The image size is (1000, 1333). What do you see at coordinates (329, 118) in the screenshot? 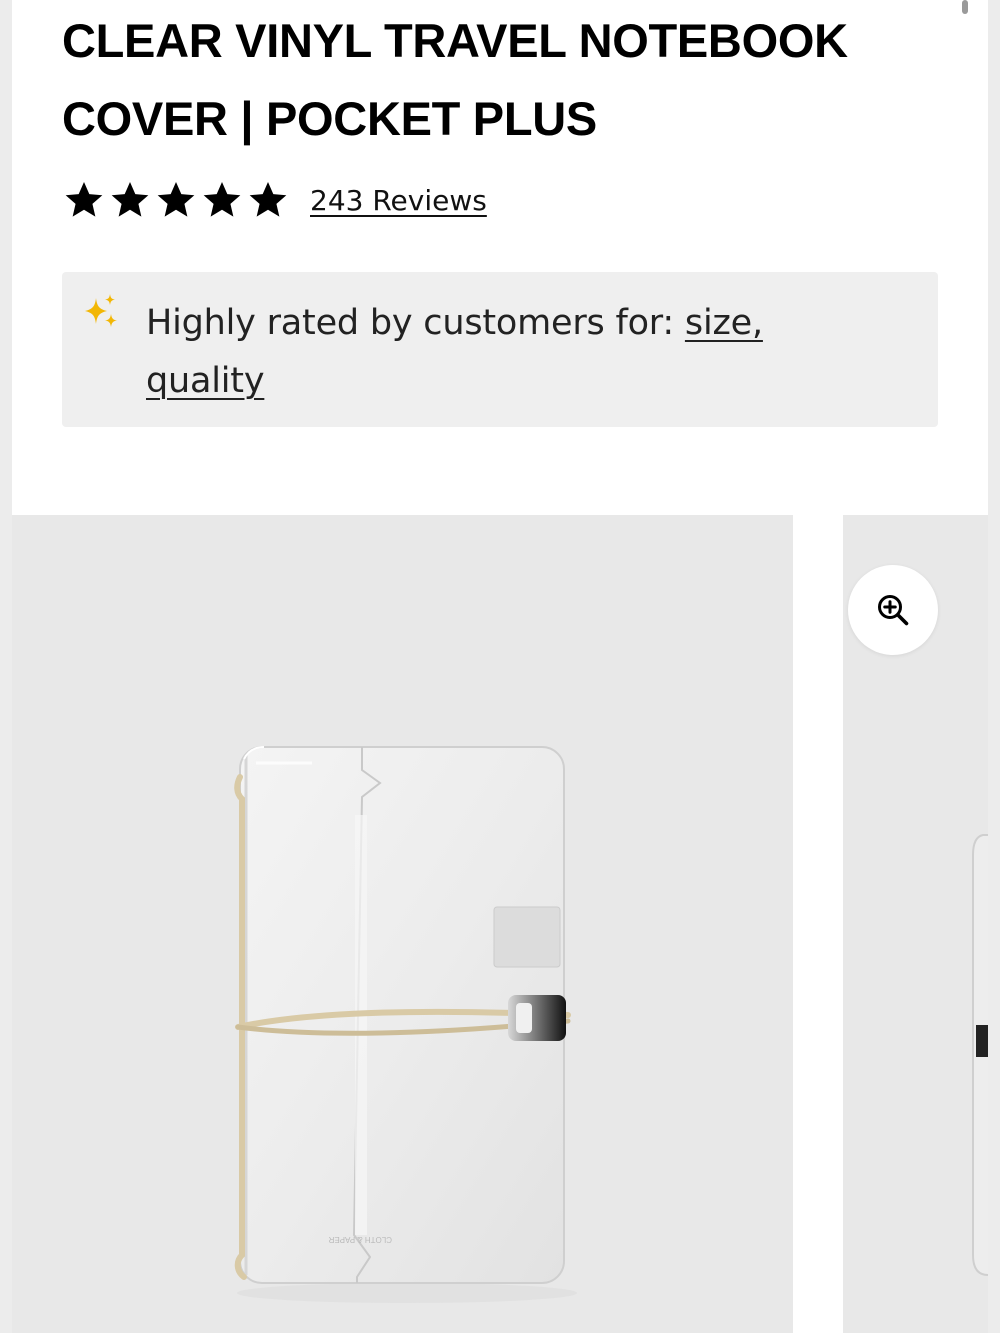
I see `product-title-line-2: COVER | POCKET PLUS` at bounding box center [329, 118].